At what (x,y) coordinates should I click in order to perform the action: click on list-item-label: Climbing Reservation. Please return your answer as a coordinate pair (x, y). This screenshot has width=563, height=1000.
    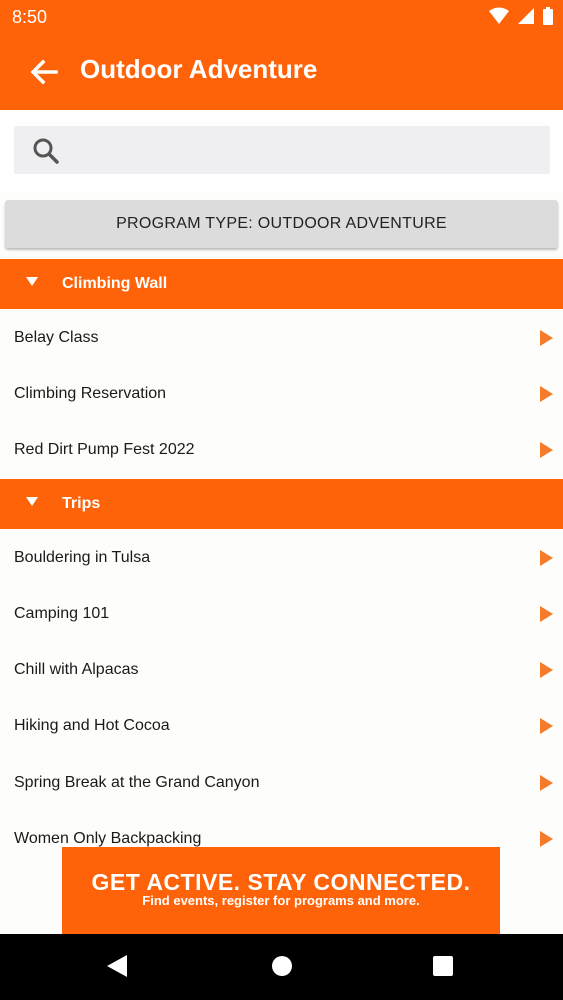
    Looking at the image, I should click on (90, 393).